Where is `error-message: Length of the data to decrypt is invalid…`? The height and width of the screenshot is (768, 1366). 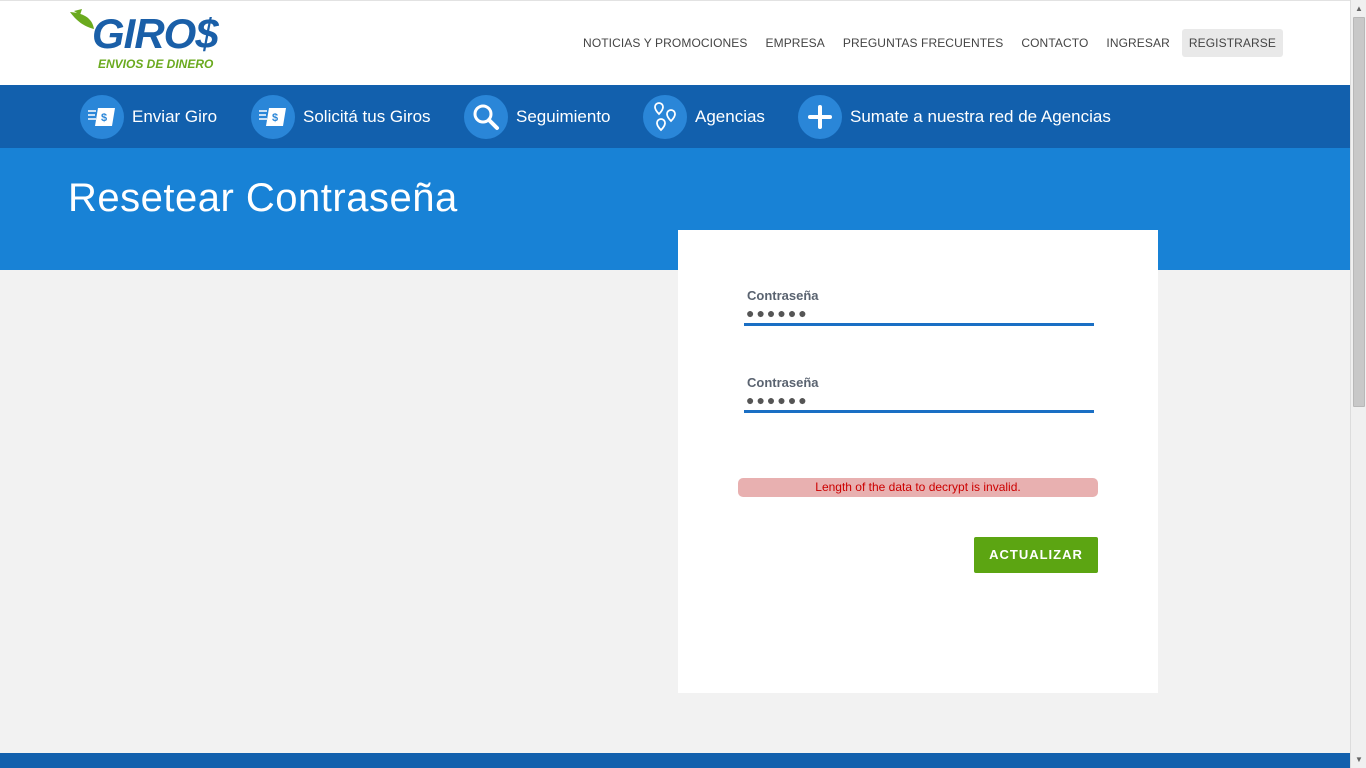
error-message: Length of the data to decrypt is invalid… is located at coordinates (918, 487).